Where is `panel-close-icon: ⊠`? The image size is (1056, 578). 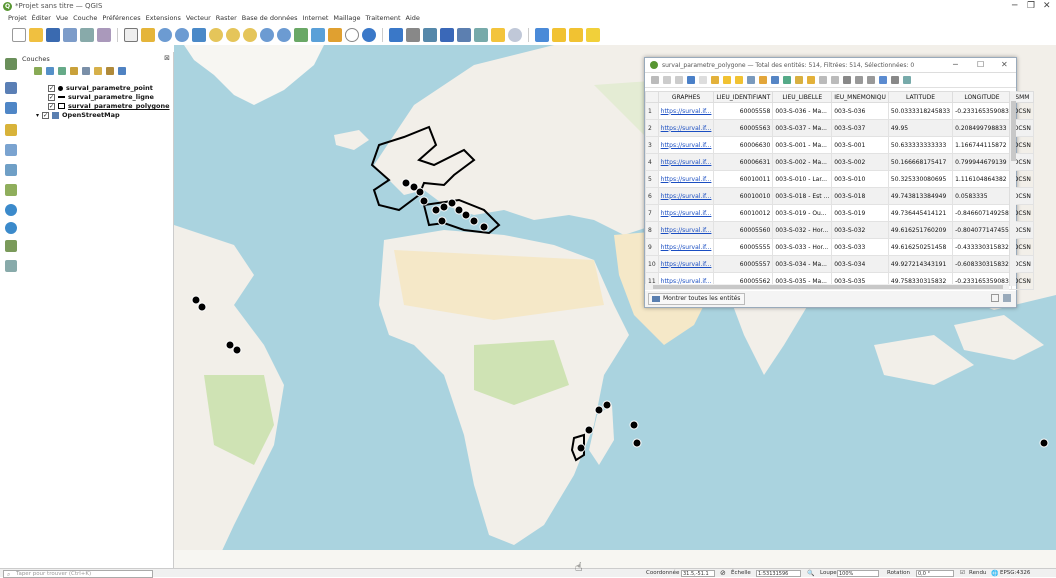
panel-close-icon: ⊠ is located at coordinates (167, 58).